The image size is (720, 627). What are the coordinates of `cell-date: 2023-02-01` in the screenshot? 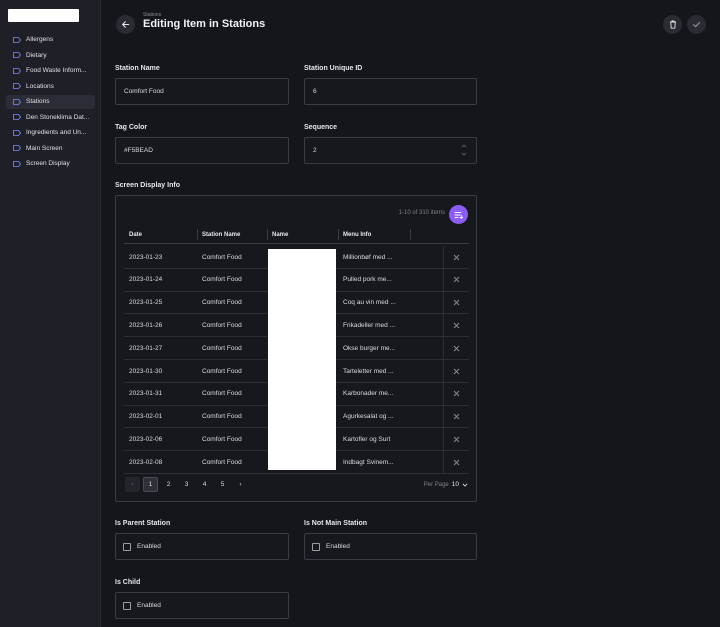 It's located at (146, 417).